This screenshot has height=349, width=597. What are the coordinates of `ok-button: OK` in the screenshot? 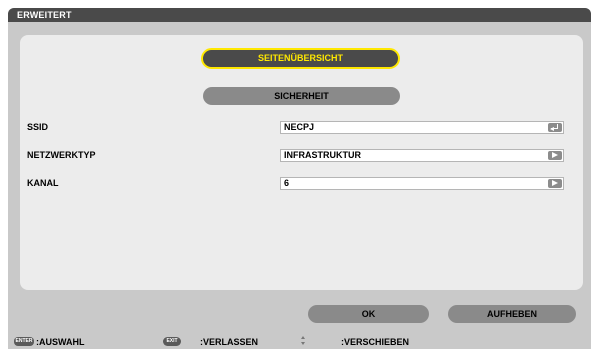 It's located at (368, 314).